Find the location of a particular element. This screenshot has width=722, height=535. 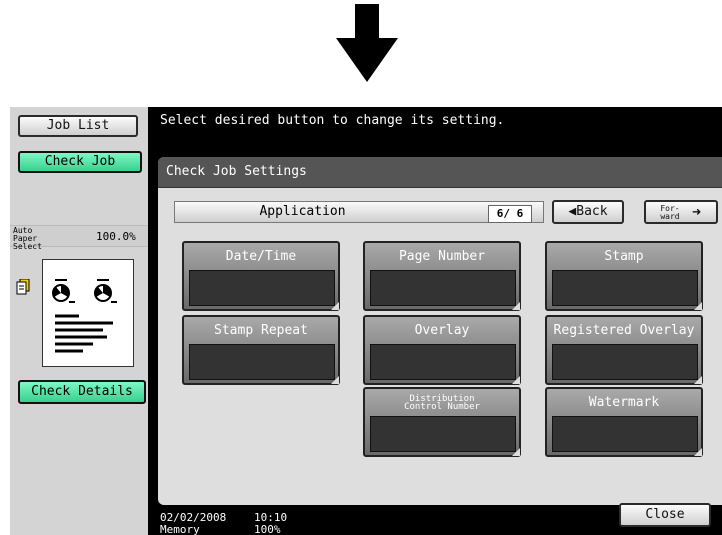

registered-overlay-button: Registered Overlay is located at coordinates (624, 350).